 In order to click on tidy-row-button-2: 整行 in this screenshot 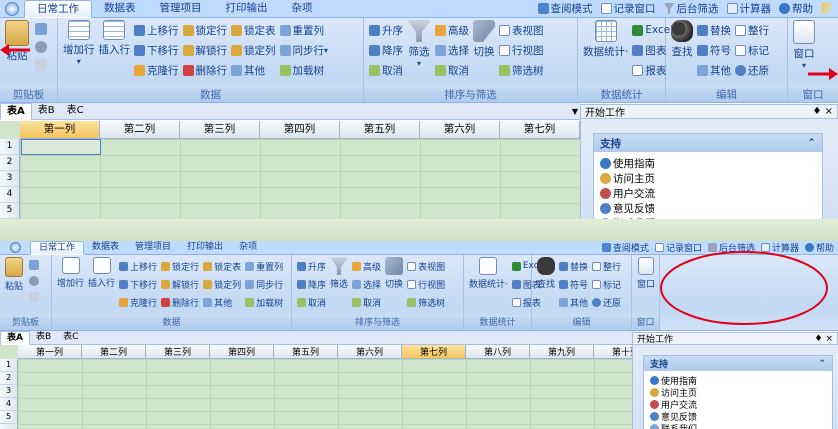, I will do `click(606, 266)`.